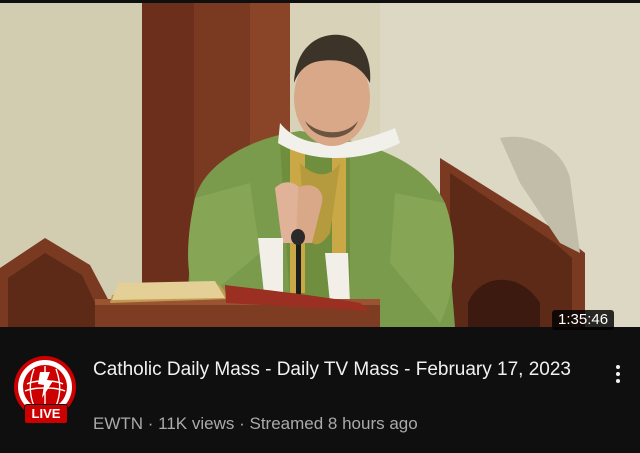  What do you see at coordinates (46, 414) in the screenshot?
I see `live-badge: LIVE` at bounding box center [46, 414].